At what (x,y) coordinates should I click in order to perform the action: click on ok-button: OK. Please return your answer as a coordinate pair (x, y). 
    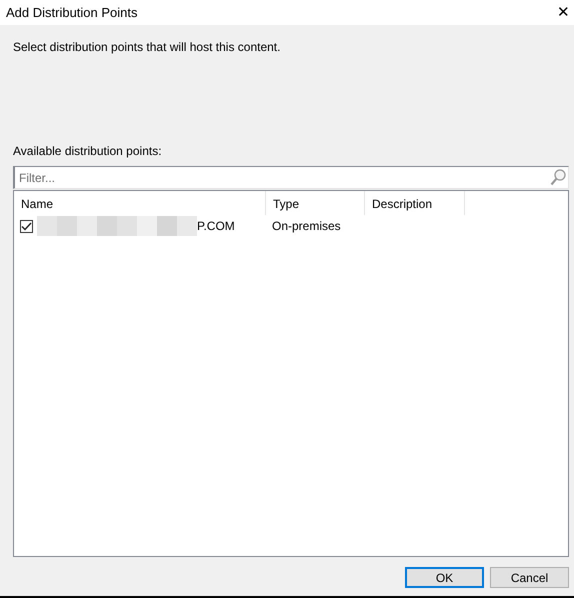
    Looking at the image, I should click on (444, 577).